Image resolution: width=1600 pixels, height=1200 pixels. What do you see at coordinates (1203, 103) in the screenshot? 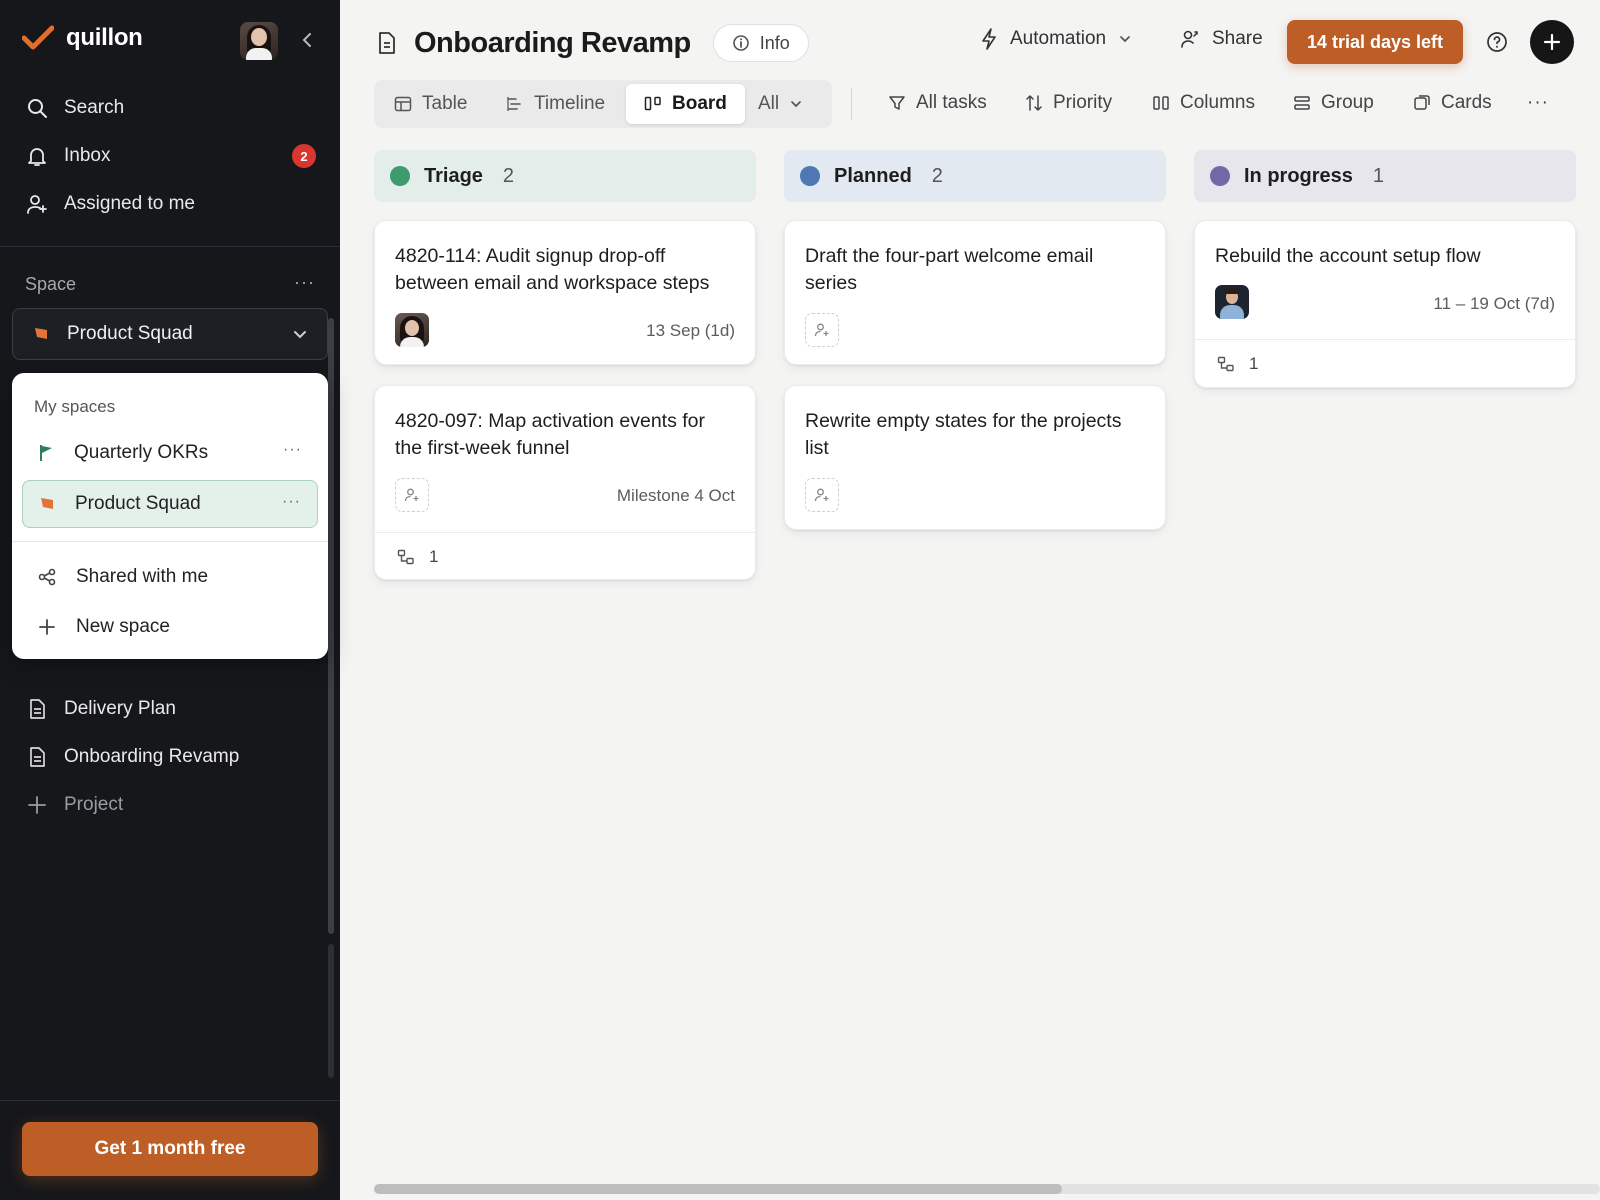
I see `columns-settings: Columns` at bounding box center [1203, 103].